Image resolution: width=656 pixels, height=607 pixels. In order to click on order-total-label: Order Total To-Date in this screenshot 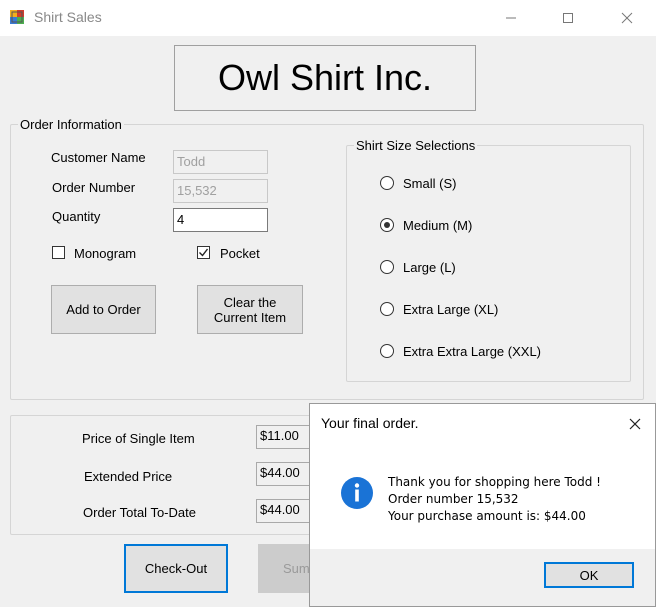, I will do `click(139, 512)`.